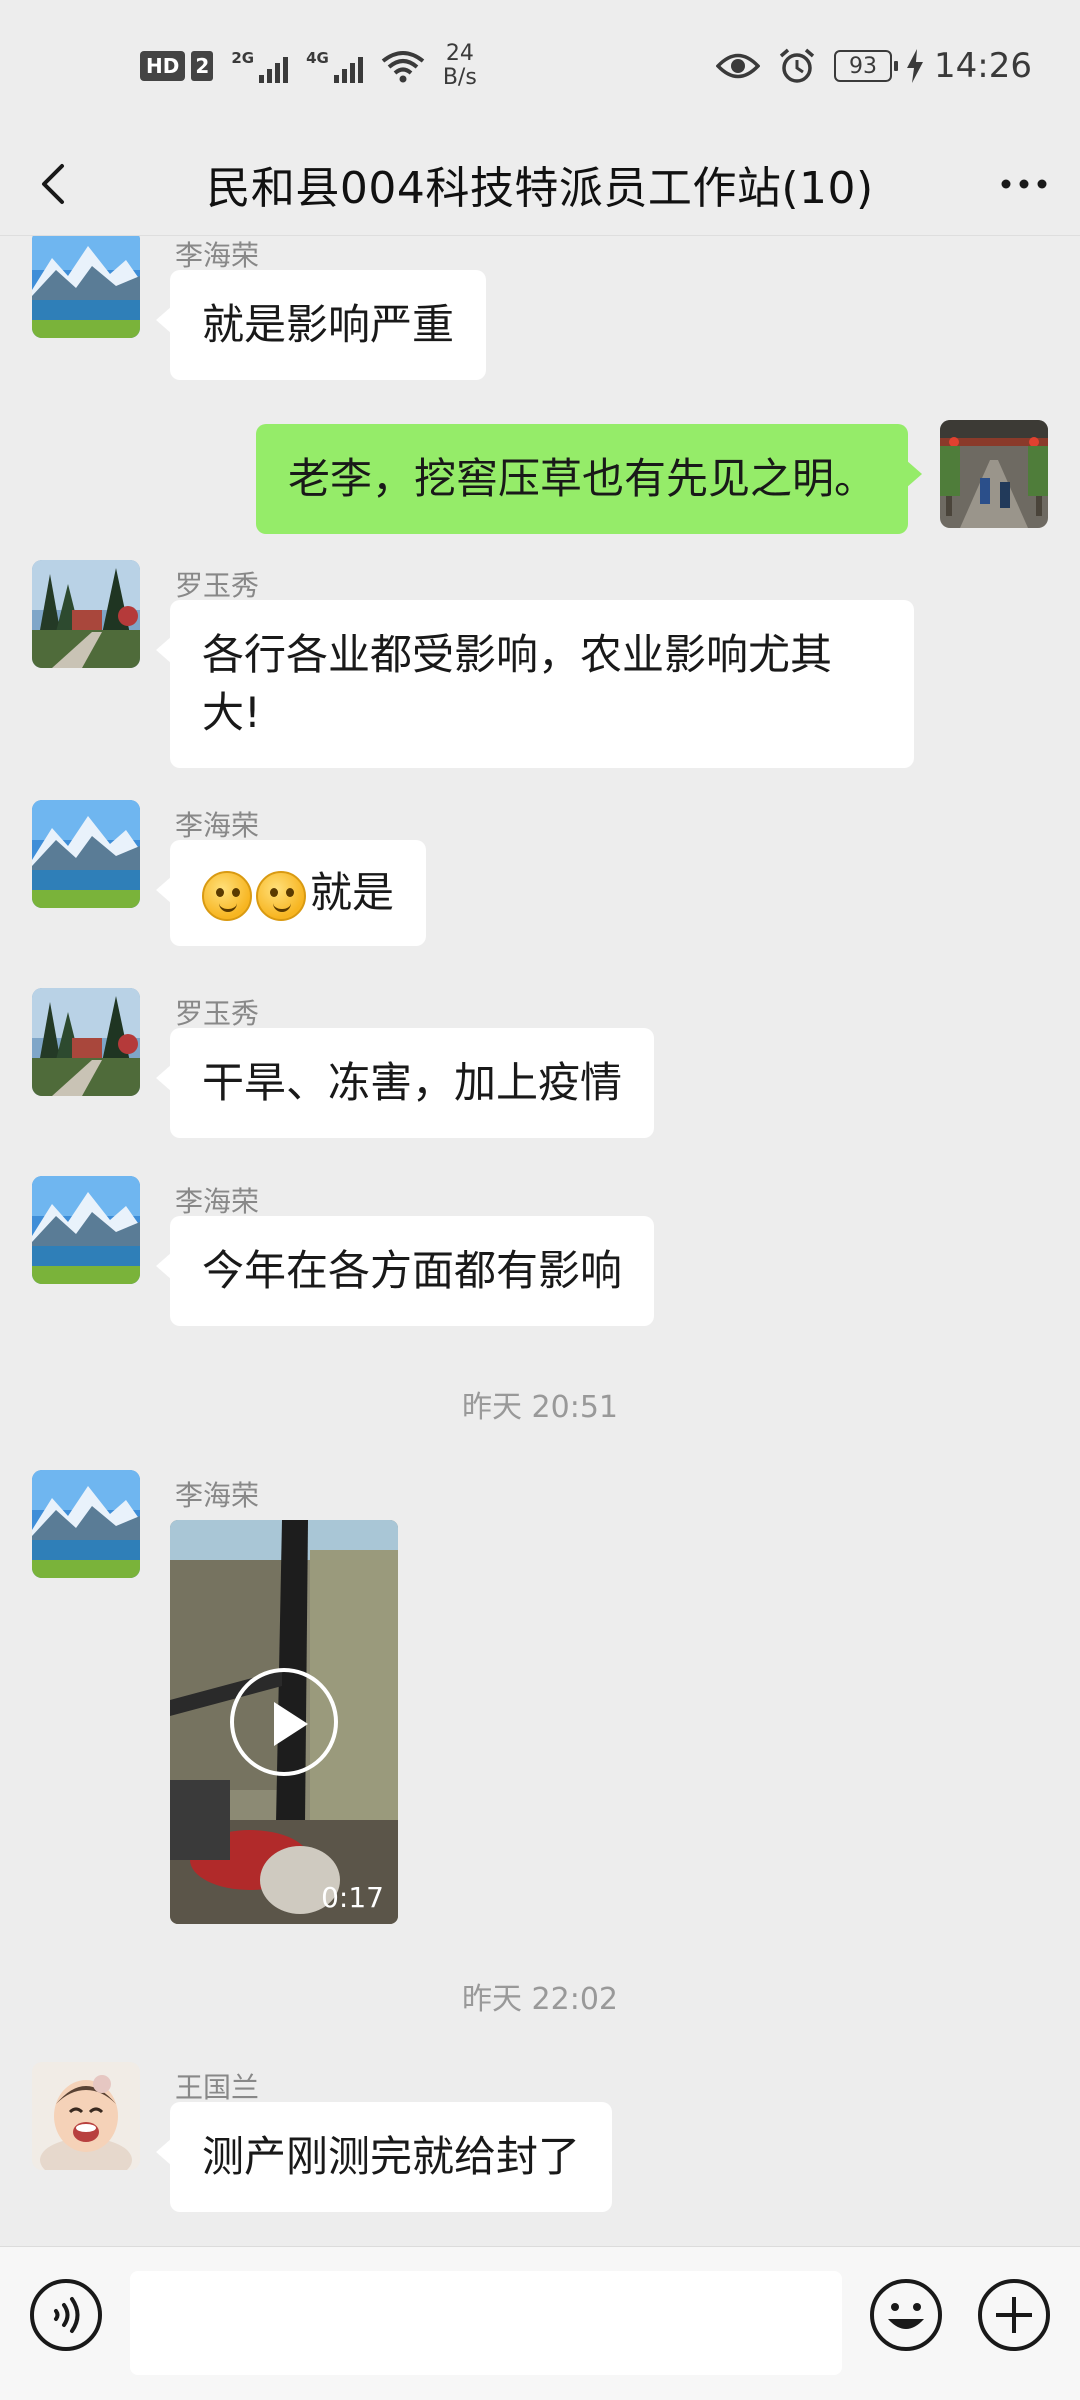  What do you see at coordinates (906, 2315) in the screenshot?
I see `emoji-icon` at bounding box center [906, 2315].